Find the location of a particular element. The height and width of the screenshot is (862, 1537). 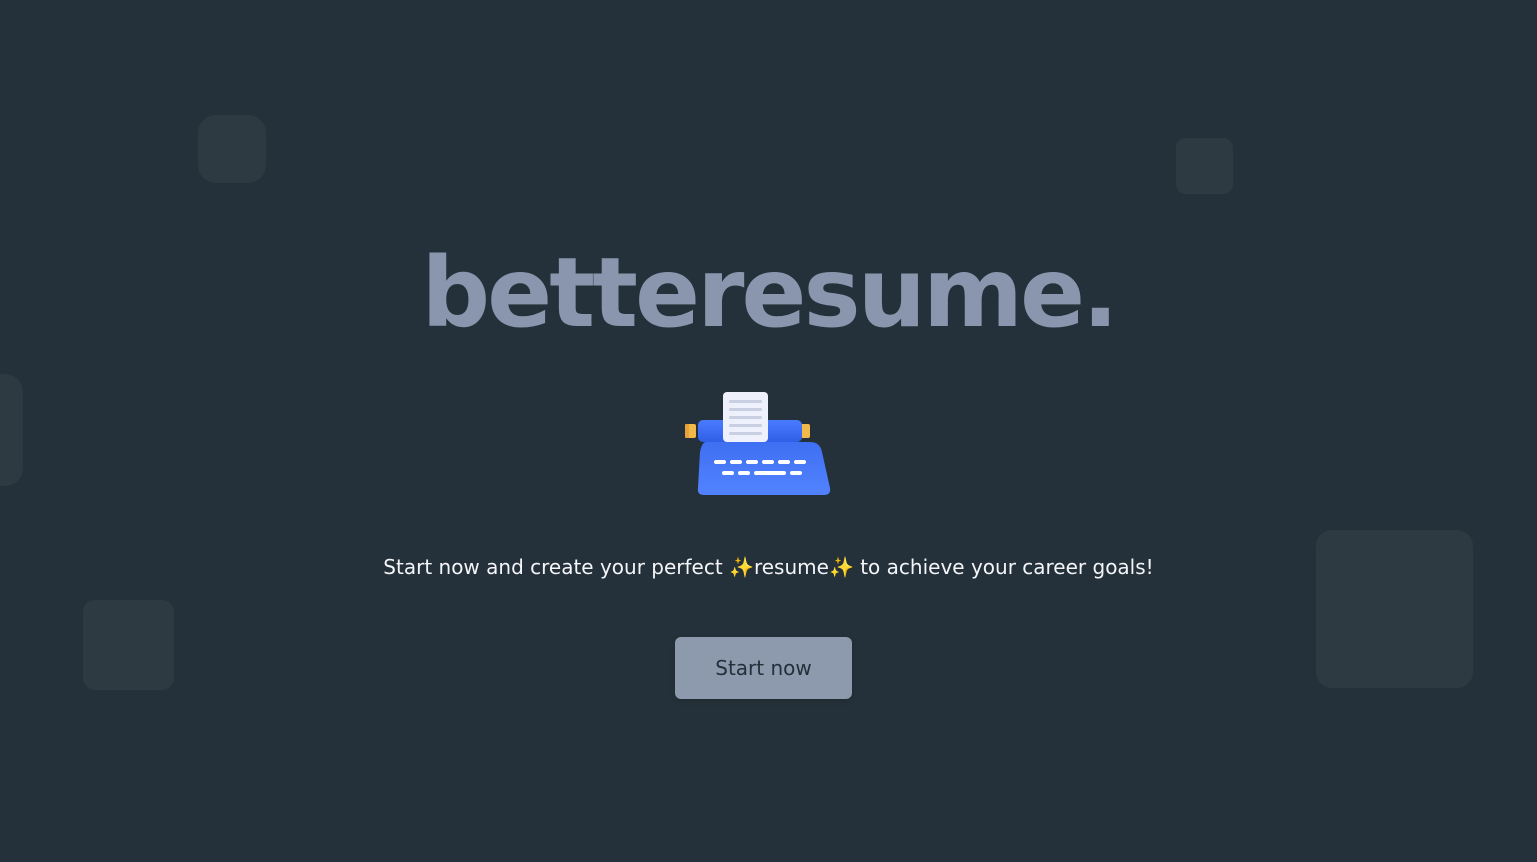

tagline-highlight: resume is located at coordinates (791, 567).